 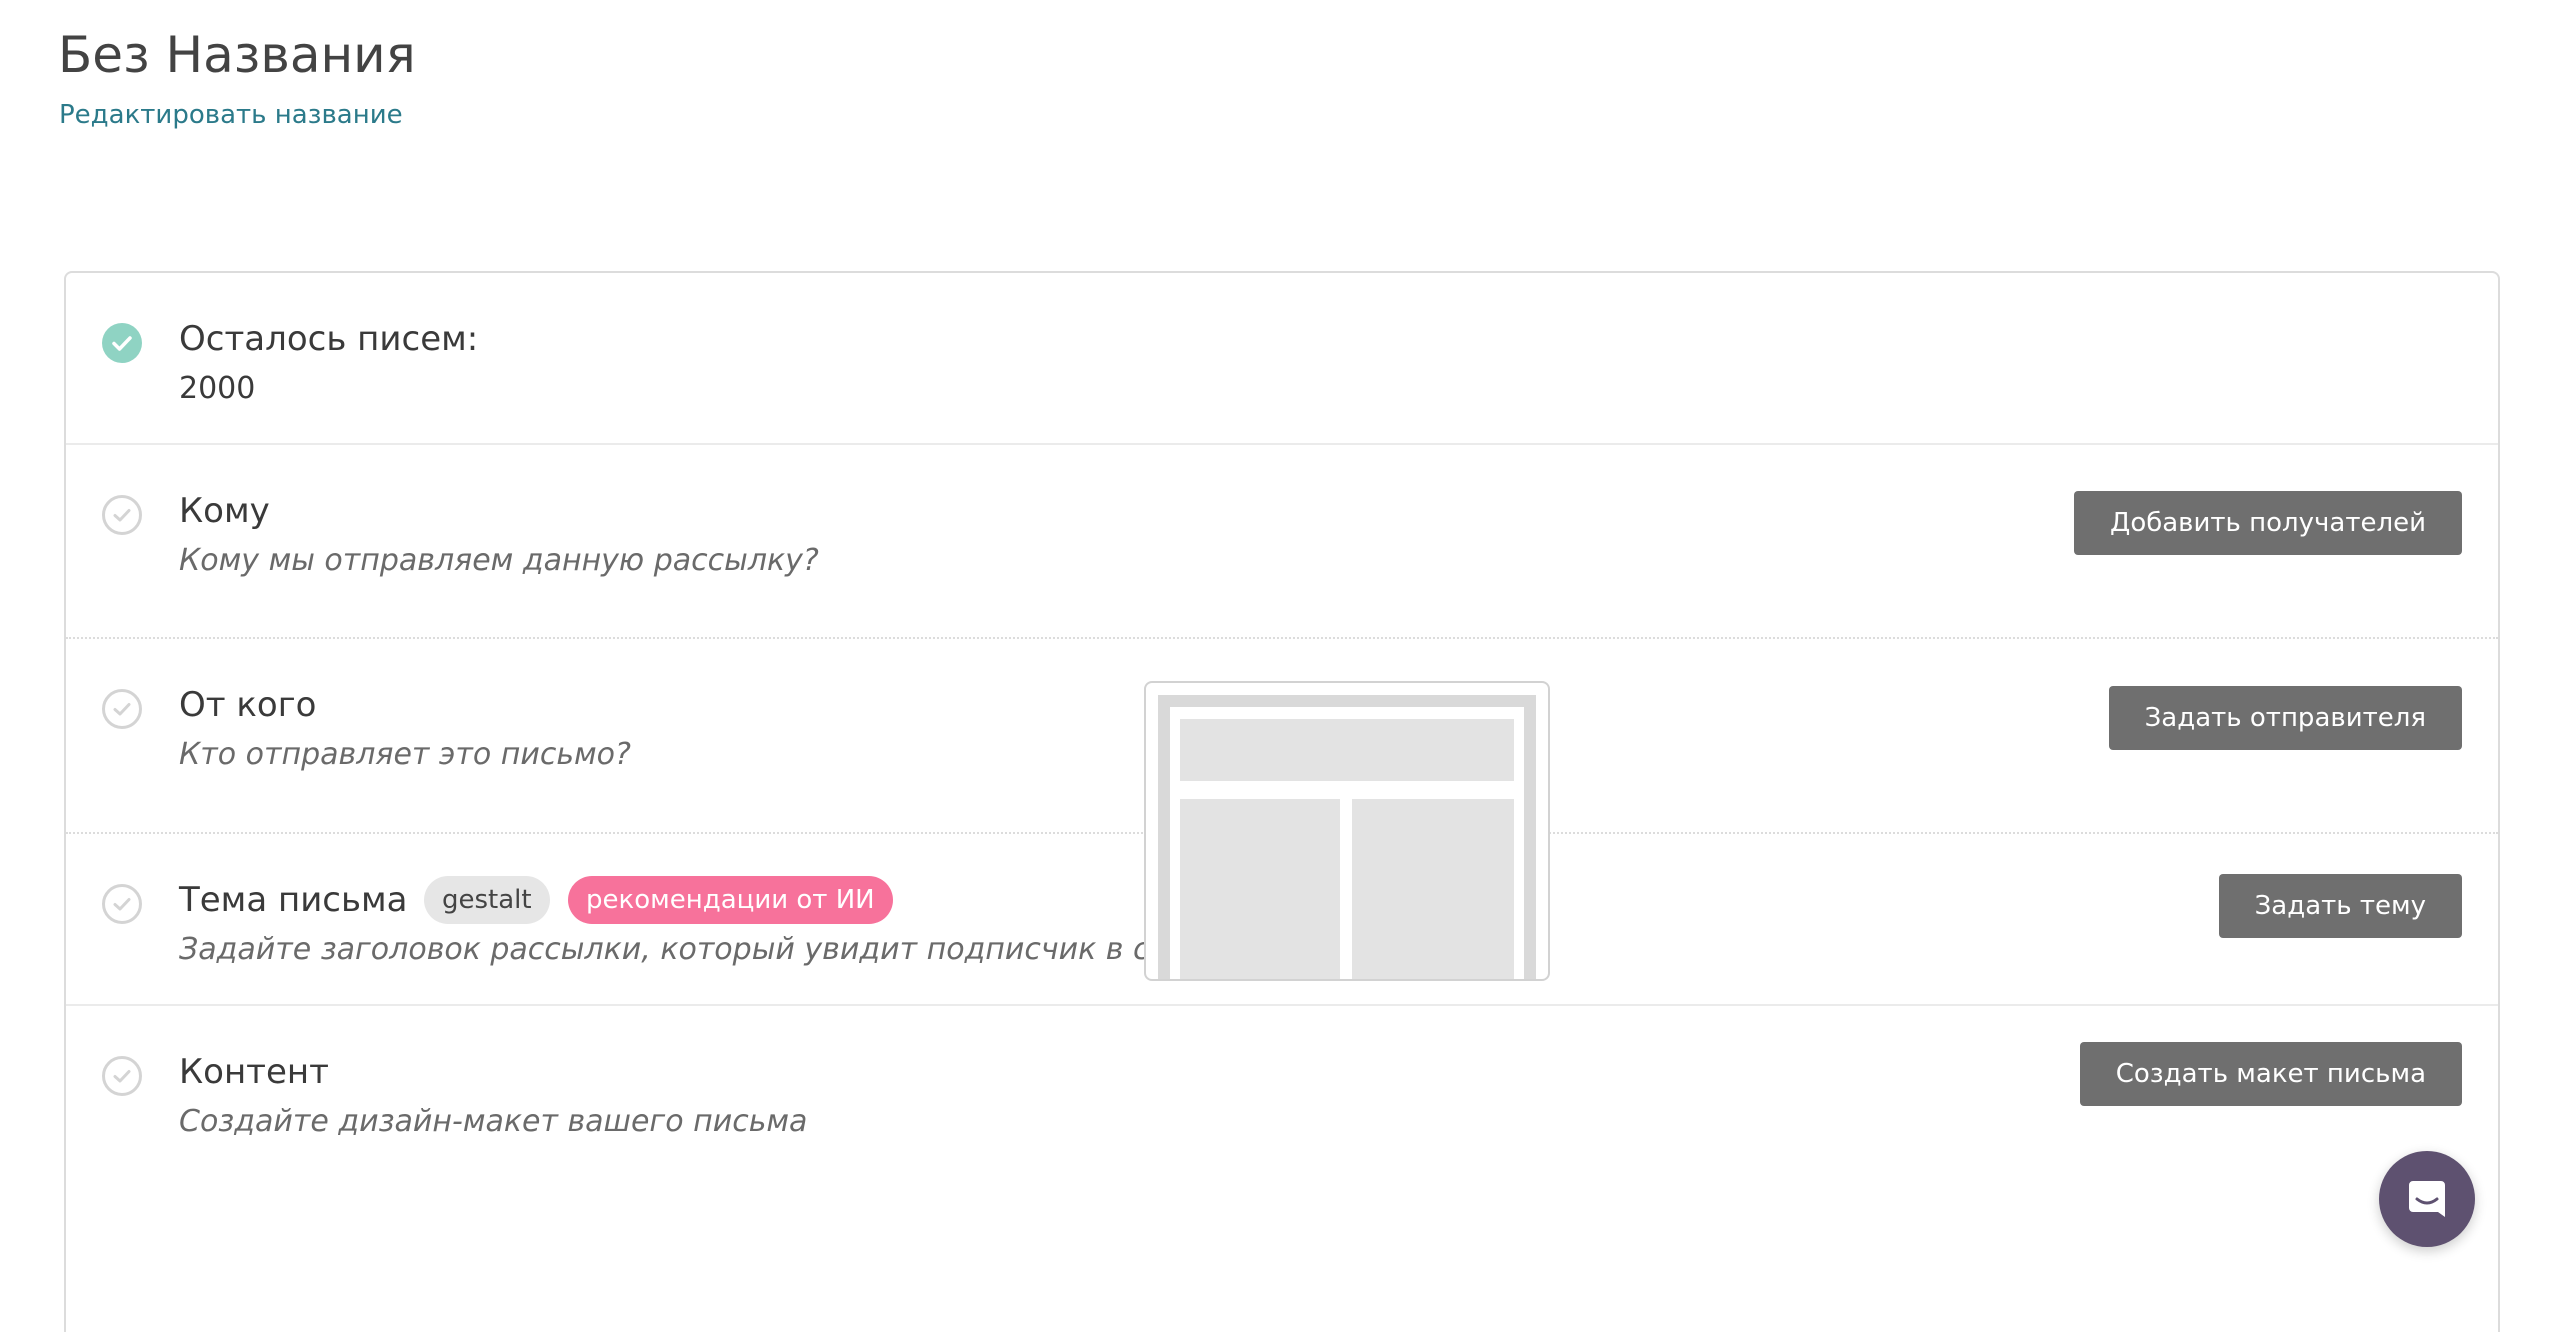 I want to click on edit-title-link: Редактировать название, so click(x=231, y=115).